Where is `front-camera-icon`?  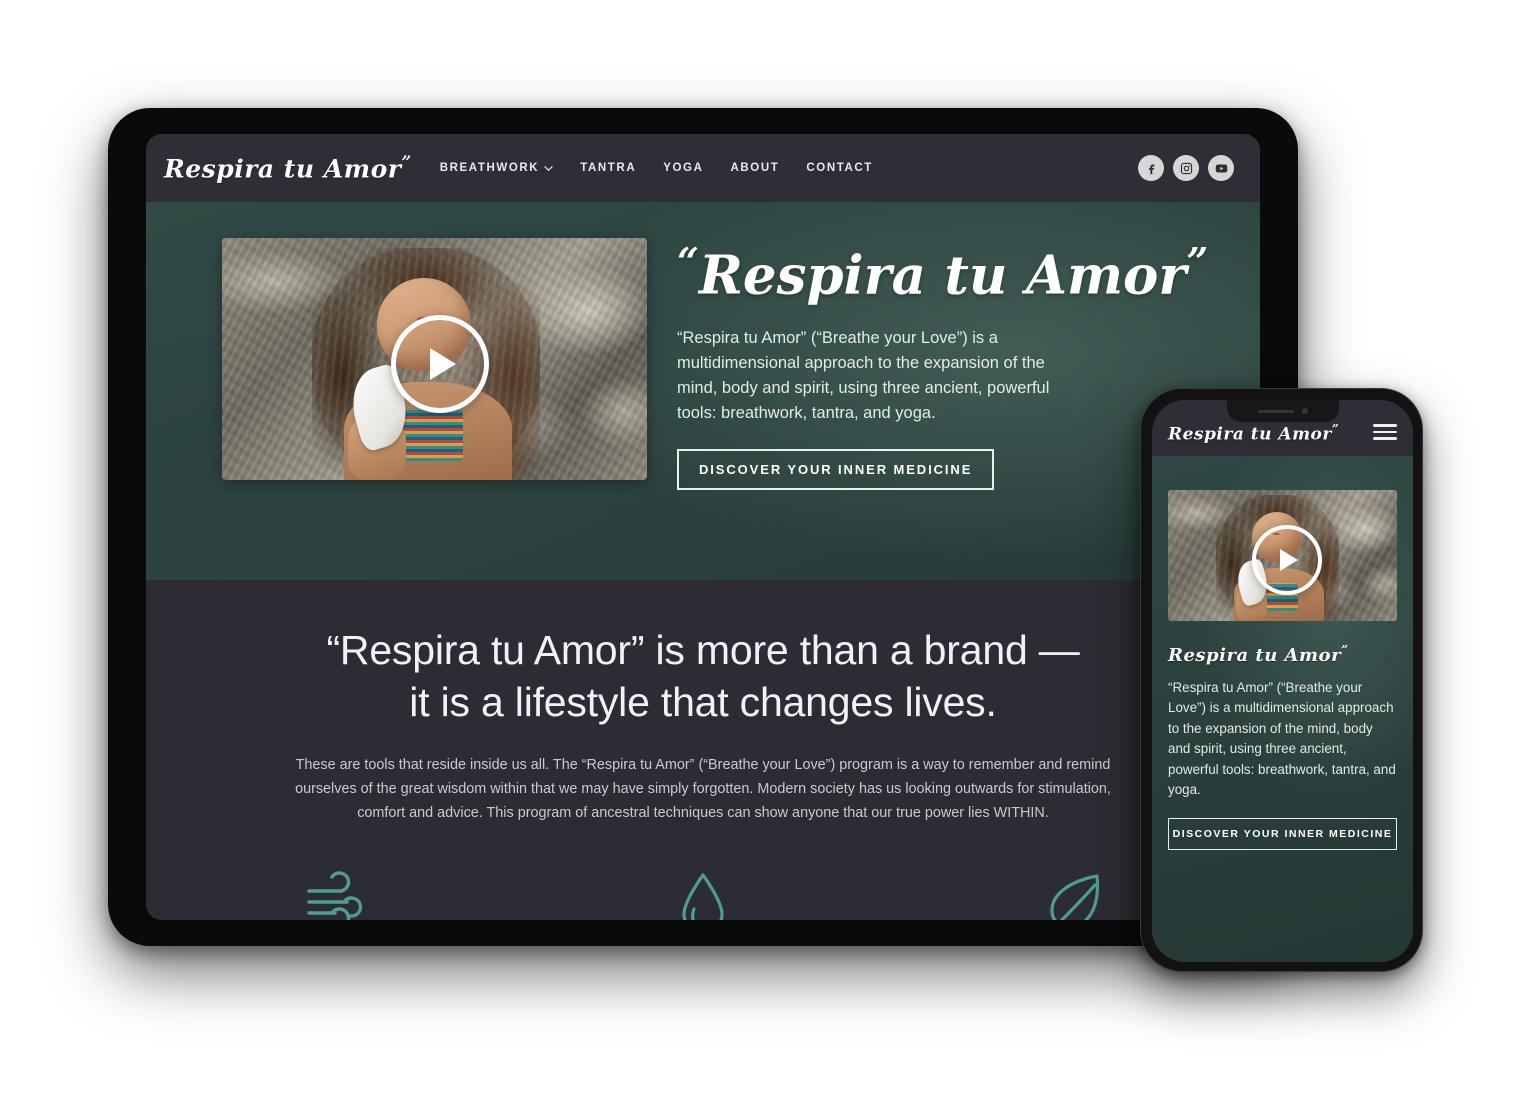 front-camera-icon is located at coordinates (1304, 411).